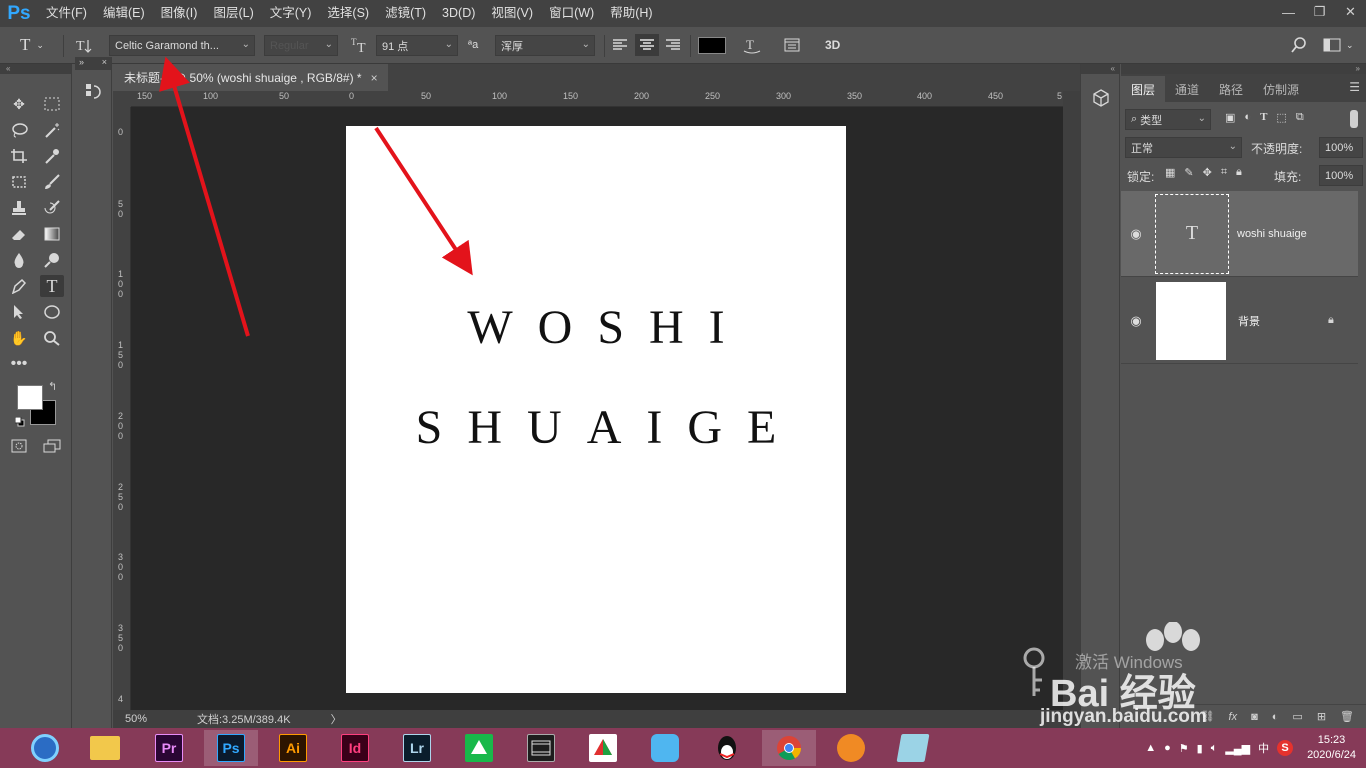  I want to click on ime-indicator: 中, so click(1263, 748).